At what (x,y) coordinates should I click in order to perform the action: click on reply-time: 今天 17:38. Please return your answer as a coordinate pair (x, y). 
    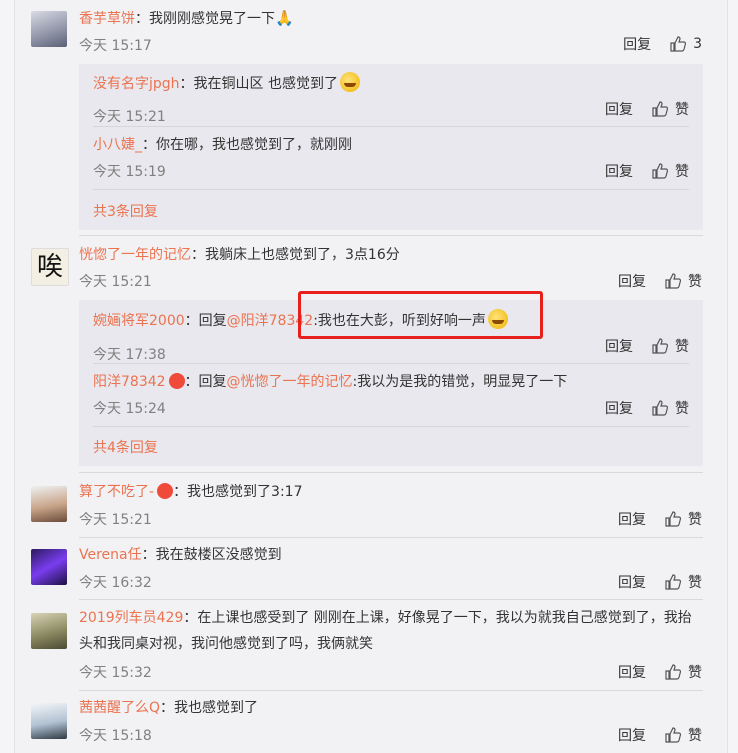
    Looking at the image, I should click on (129, 355).